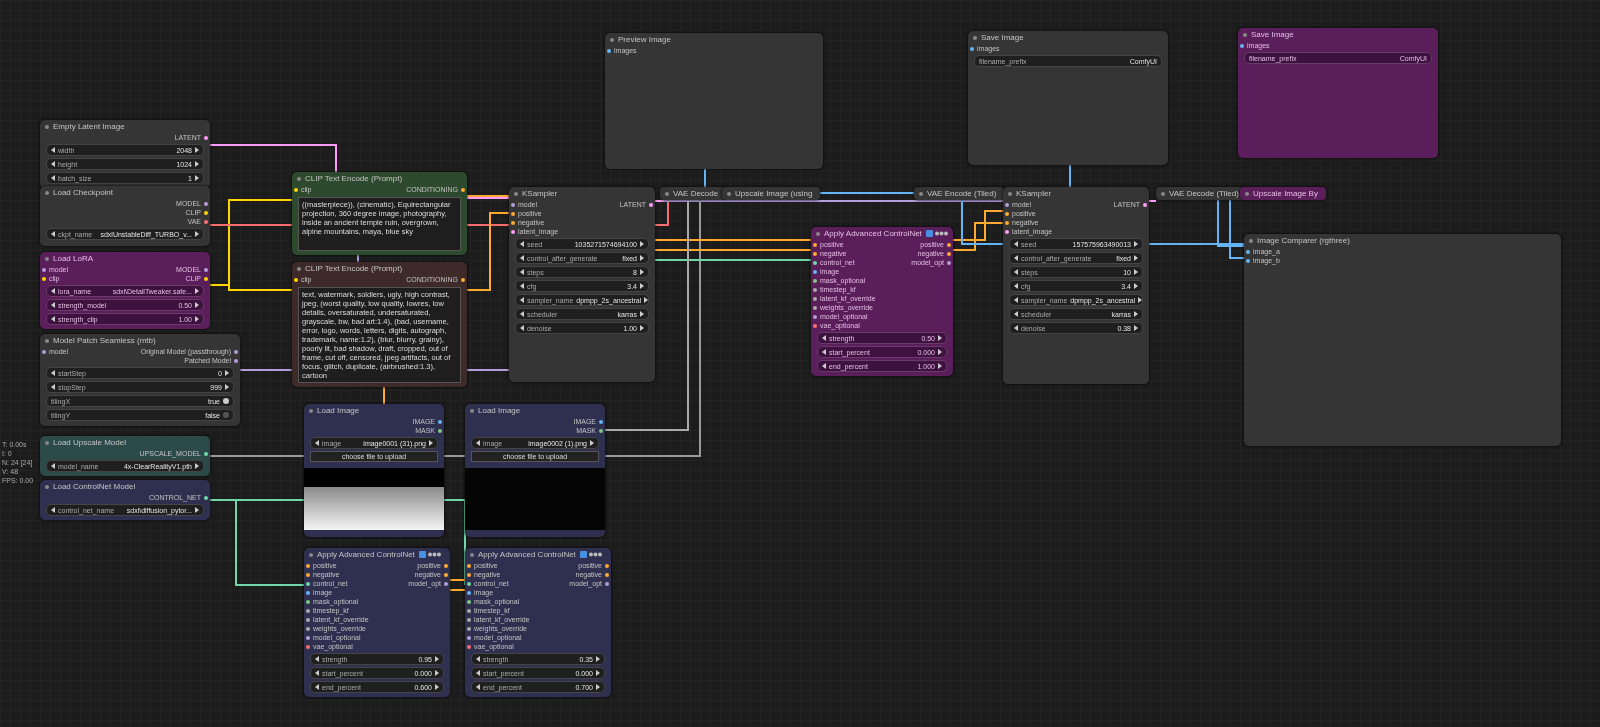  What do you see at coordinates (959, 193) in the screenshot?
I see `collapsed-node: VAE Encode (Tiled)` at bounding box center [959, 193].